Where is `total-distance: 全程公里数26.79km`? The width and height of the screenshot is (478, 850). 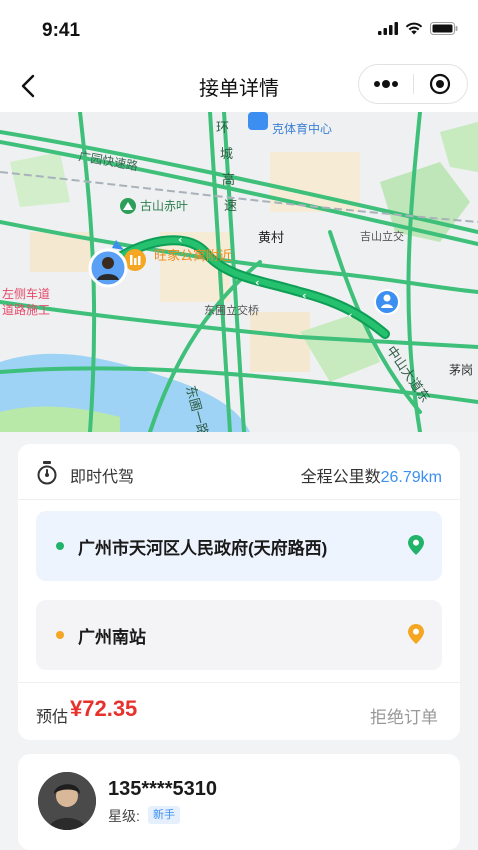 total-distance: 全程公里数26.79km is located at coordinates (371, 475).